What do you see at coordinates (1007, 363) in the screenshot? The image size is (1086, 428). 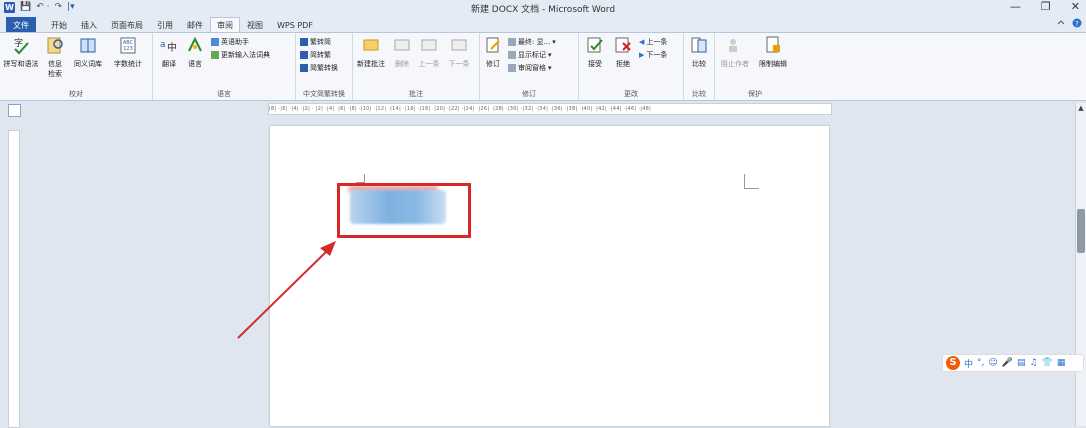 I see `ime-voice-icon: 🎤` at bounding box center [1007, 363].